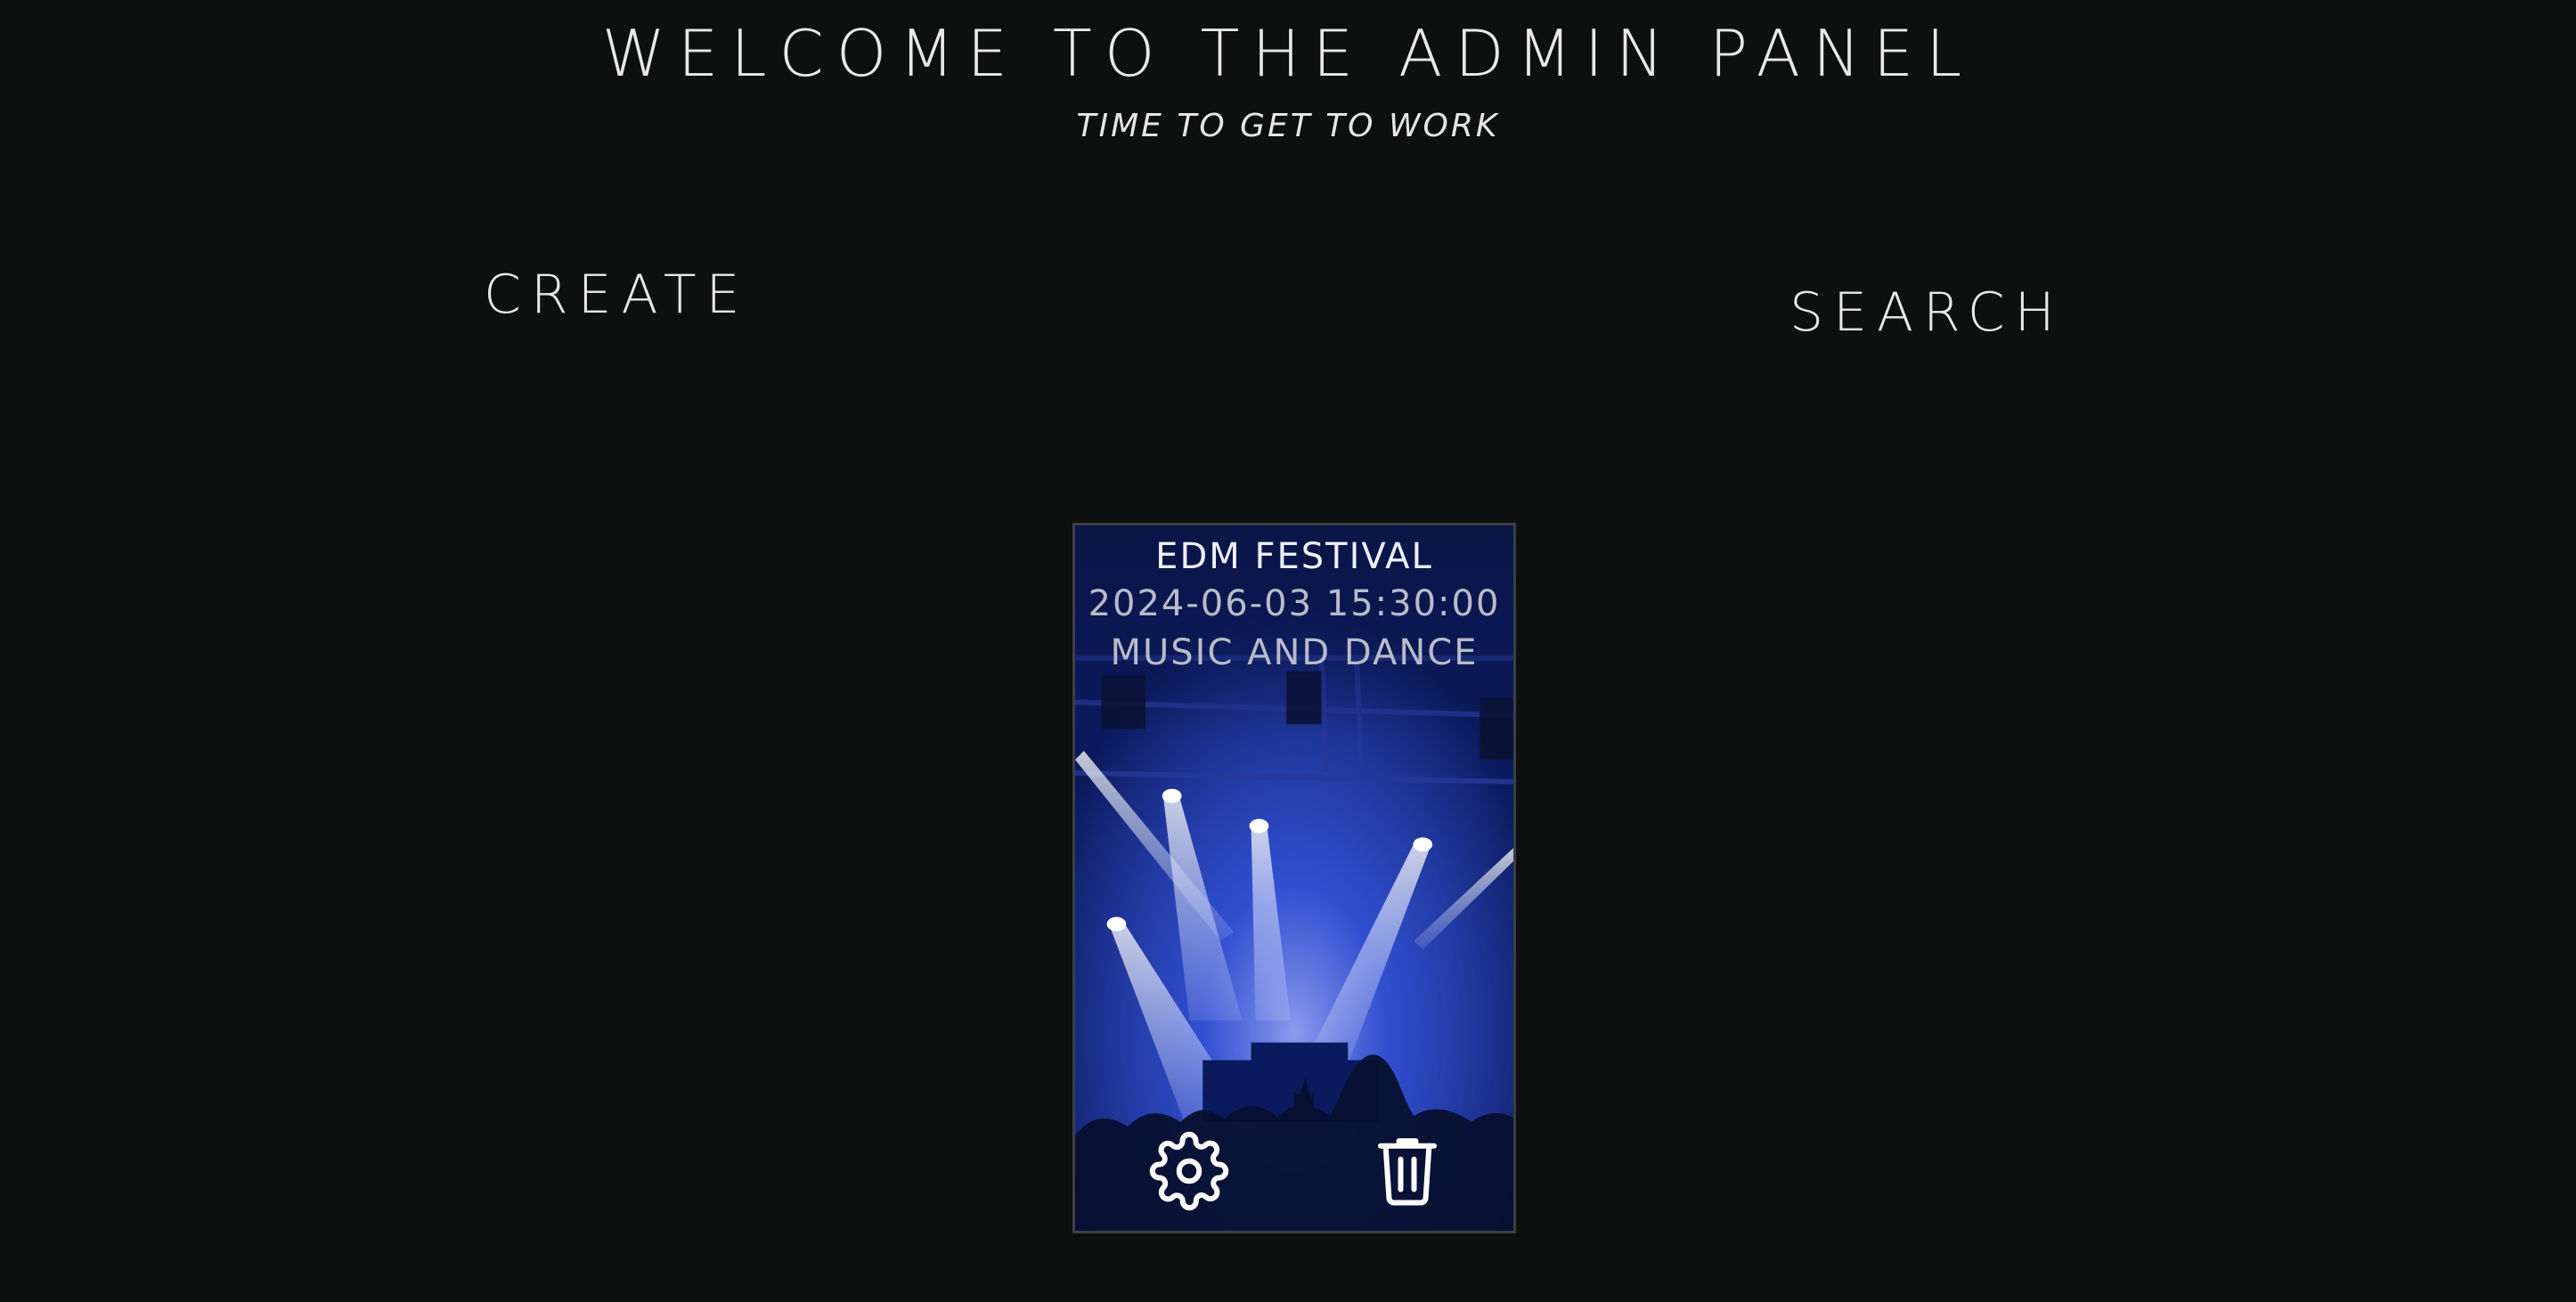 The height and width of the screenshot is (1302, 2576). I want to click on event-title: EDM FESTIVAL, so click(1294, 556).